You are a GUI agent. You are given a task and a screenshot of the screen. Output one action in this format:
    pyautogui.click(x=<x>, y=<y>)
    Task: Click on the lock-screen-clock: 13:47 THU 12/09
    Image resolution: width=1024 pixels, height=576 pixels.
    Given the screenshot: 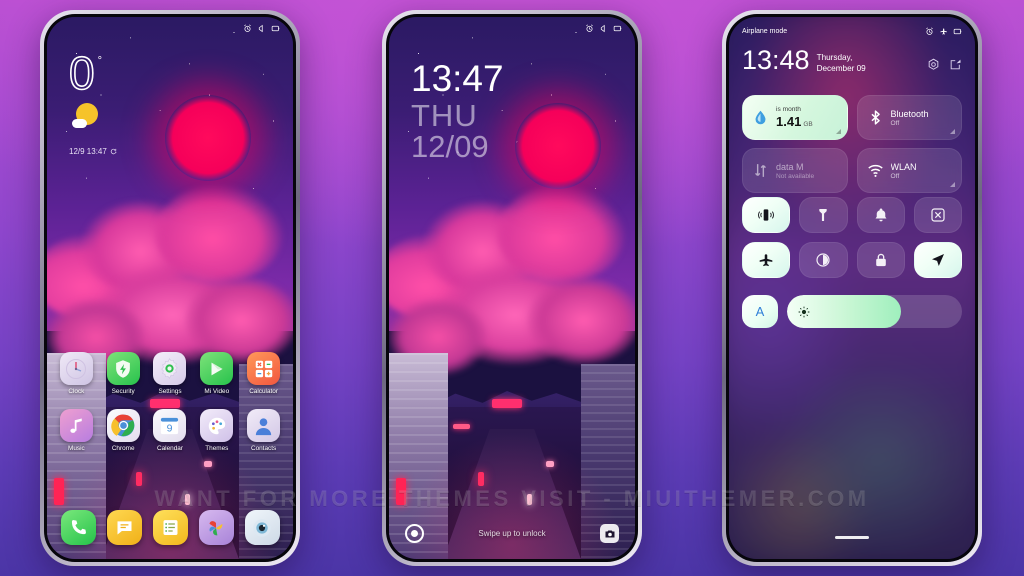 What is the action you would take?
    pyautogui.click(x=457, y=112)
    